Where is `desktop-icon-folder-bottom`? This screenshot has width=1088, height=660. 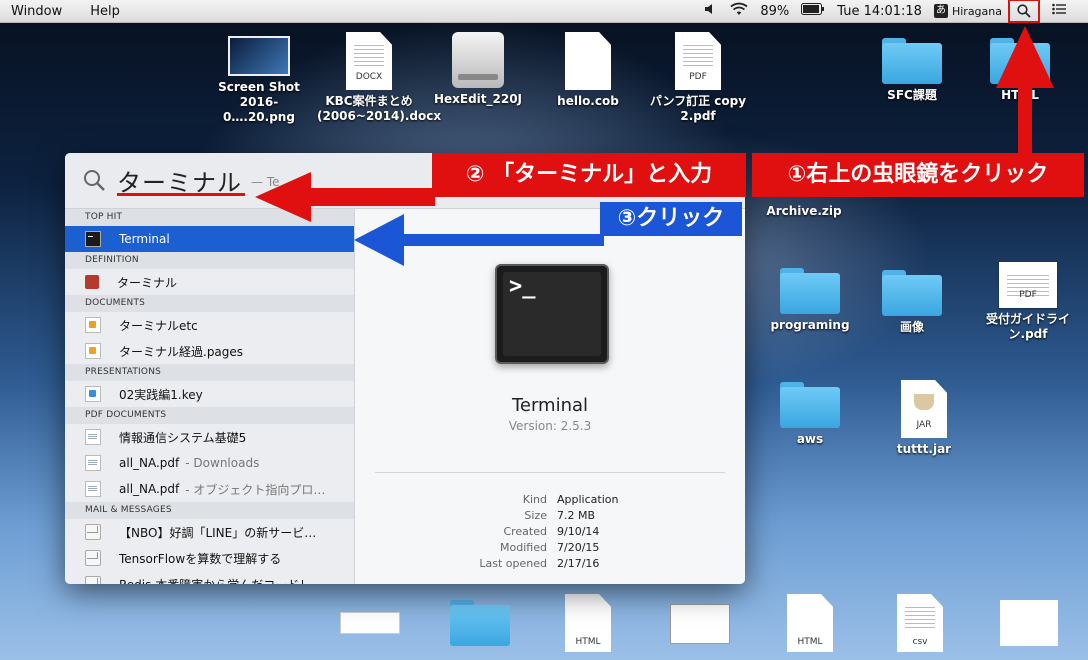 desktop-icon-folder-bottom is located at coordinates (480, 623).